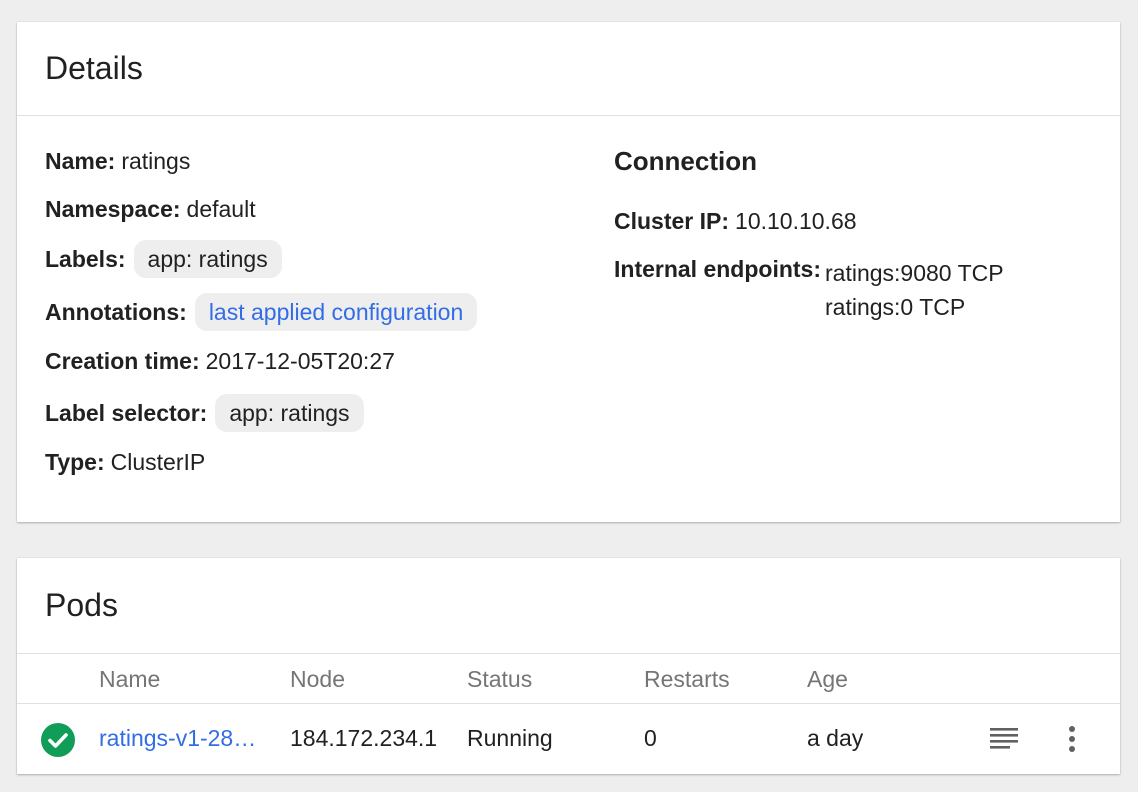  What do you see at coordinates (914, 273) in the screenshot?
I see `endpoint-item: ratings:9080 TCP` at bounding box center [914, 273].